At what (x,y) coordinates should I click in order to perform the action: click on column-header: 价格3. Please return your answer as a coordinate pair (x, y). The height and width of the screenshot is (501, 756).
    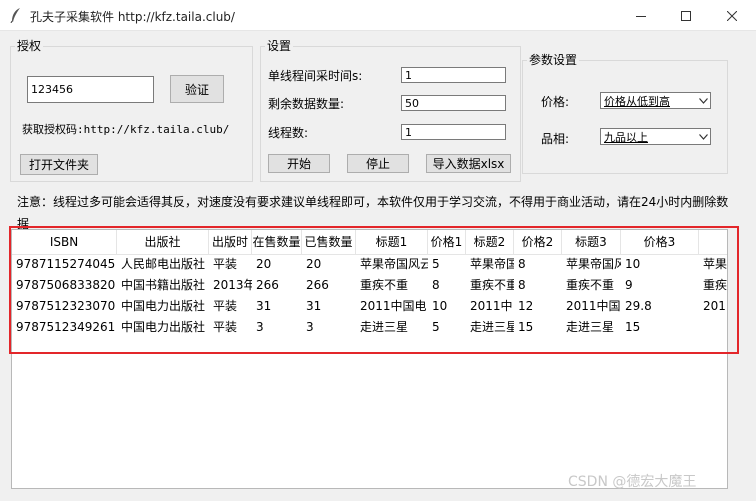
    Looking at the image, I should click on (660, 242).